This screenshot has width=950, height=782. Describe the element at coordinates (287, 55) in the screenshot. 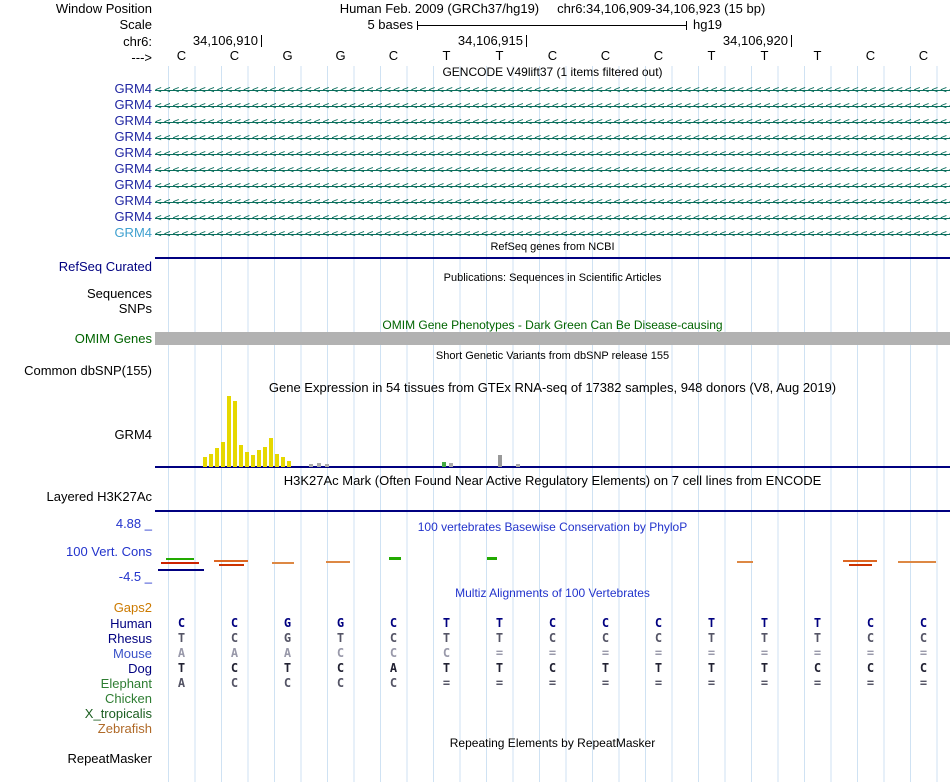

I see `ruler-base-letter: G` at that location.